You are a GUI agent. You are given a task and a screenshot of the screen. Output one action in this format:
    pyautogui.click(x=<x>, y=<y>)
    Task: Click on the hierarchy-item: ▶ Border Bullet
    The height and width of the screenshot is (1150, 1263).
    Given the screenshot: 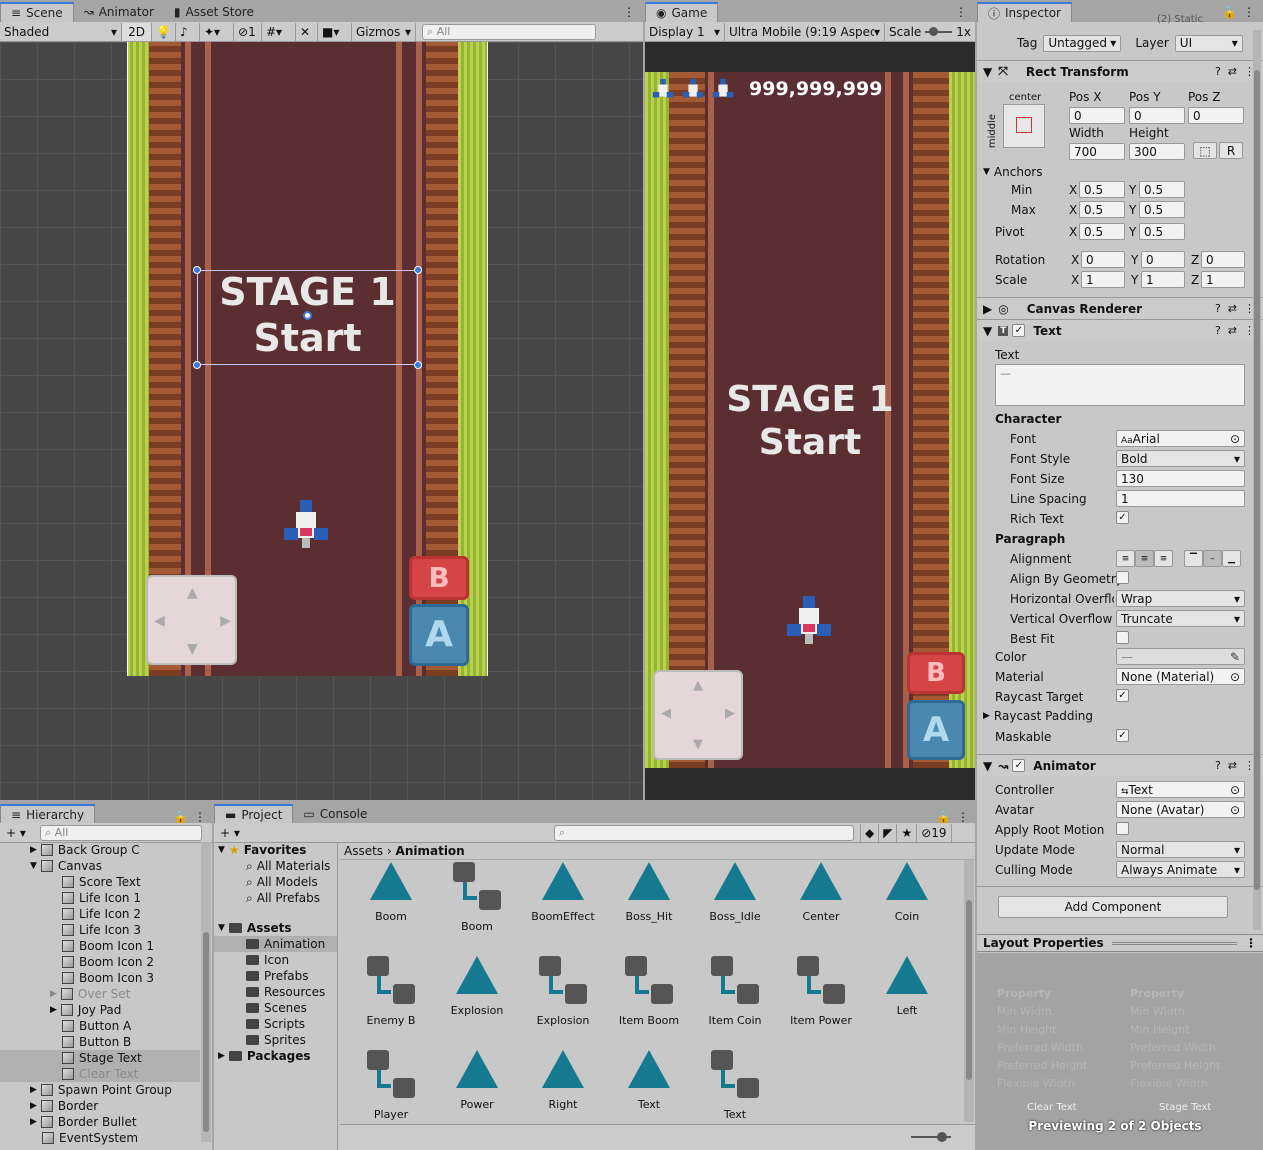 What is the action you would take?
    pyautogui.click(x=100, y=1122)
    